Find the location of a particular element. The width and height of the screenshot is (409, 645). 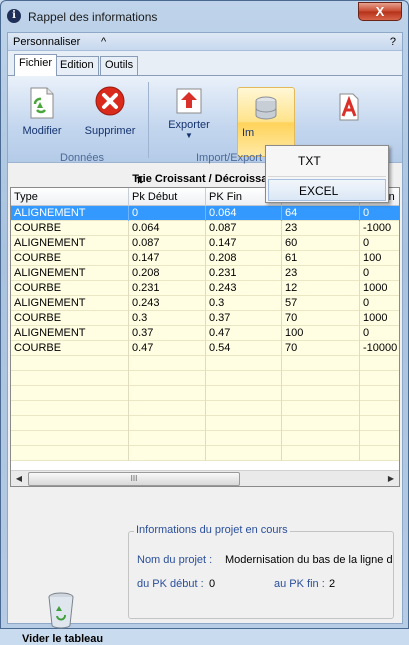

table-row: COURBE 0.3 0.37 70 1000 is located at coordinates (205, 318).